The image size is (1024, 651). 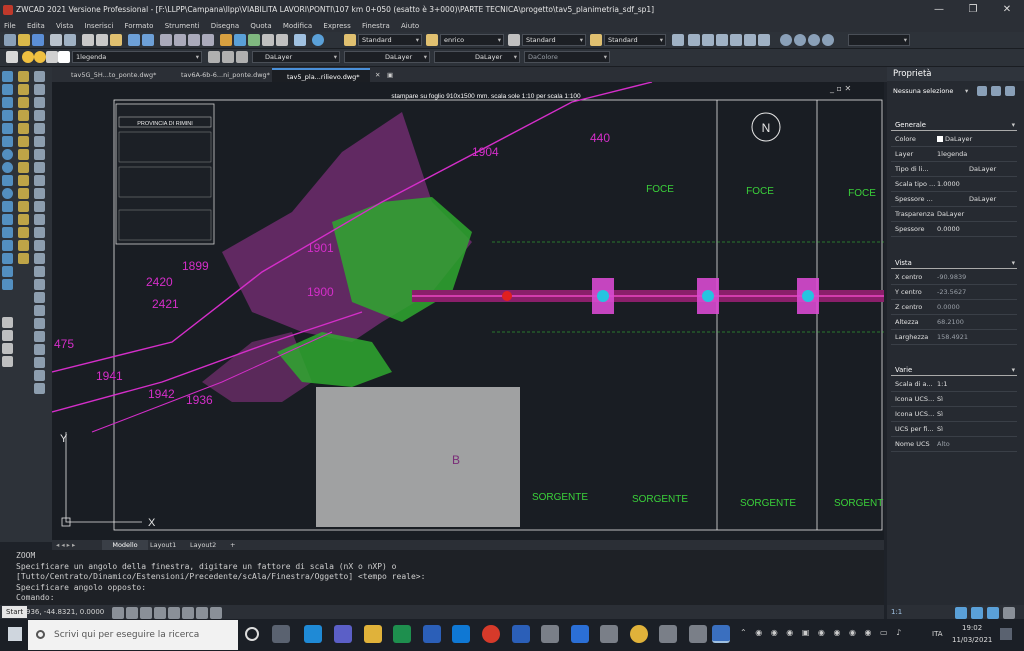 What do you see at coordinates (39, 180) in the screenshot?
I see `tolerance-icon` at bounding box center [39, 180].